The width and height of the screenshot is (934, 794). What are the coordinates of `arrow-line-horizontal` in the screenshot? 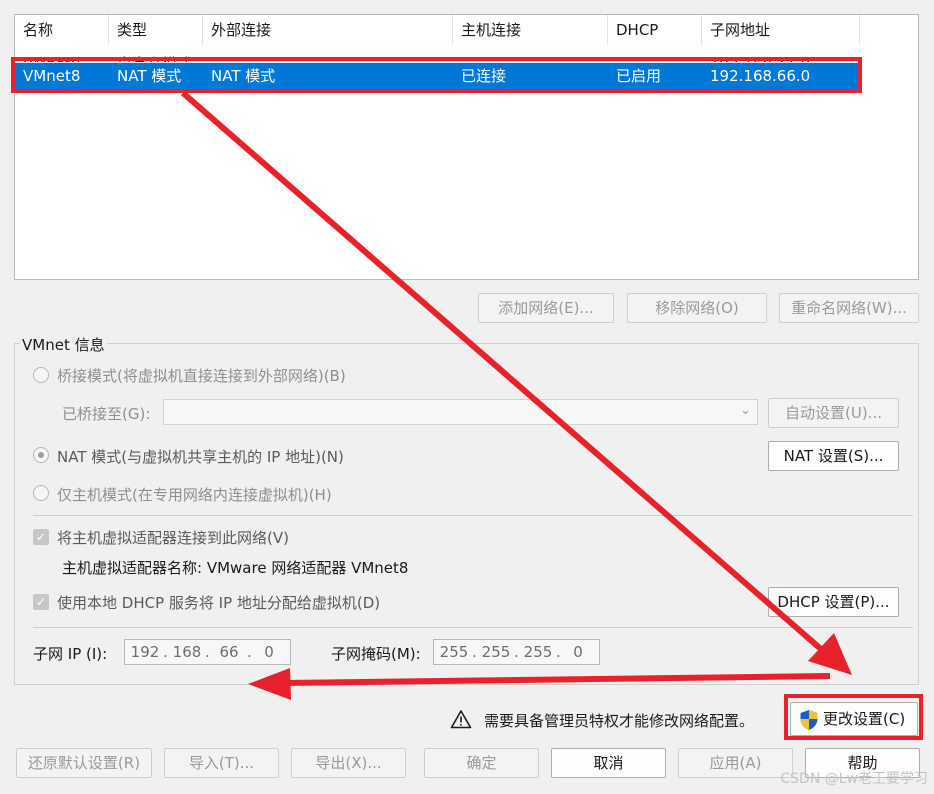 It's located at (557, 679).